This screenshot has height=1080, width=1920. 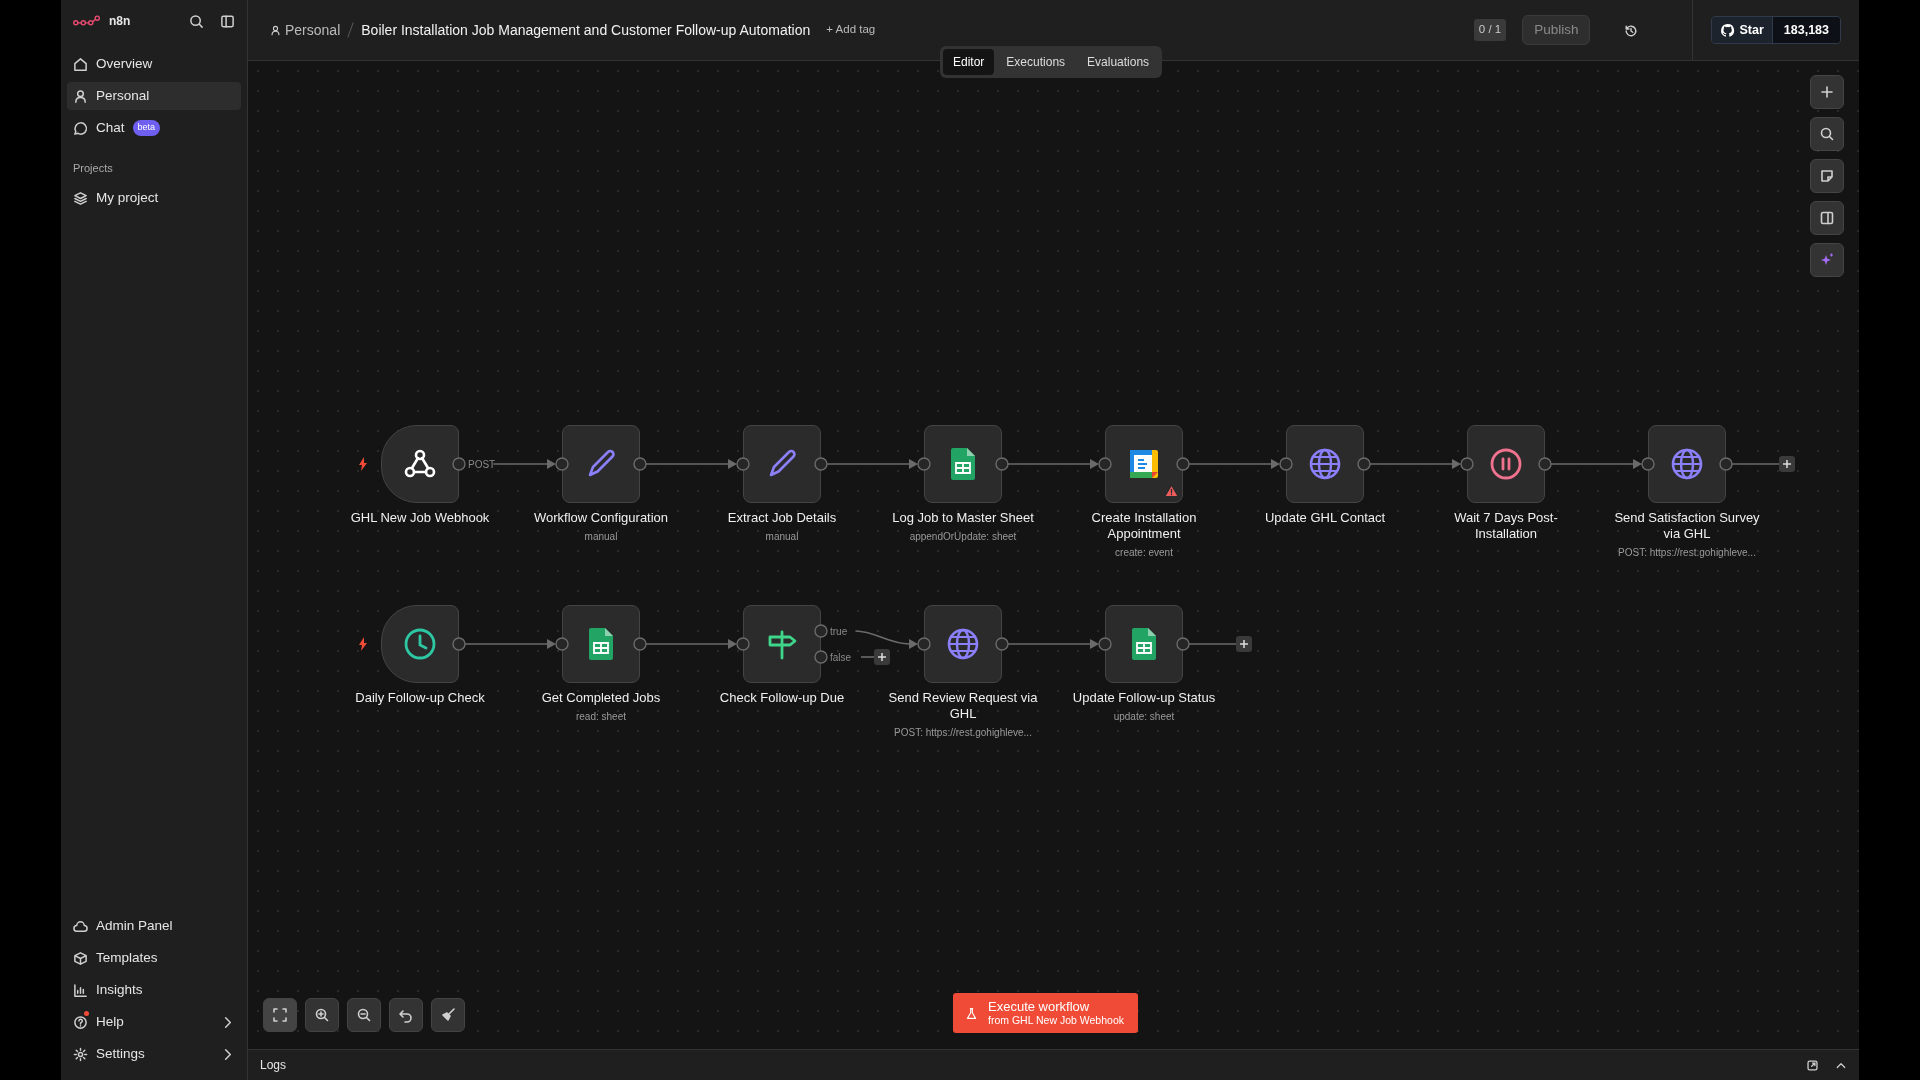 I want to click on panel-icon, so click(x=1827, y=218).